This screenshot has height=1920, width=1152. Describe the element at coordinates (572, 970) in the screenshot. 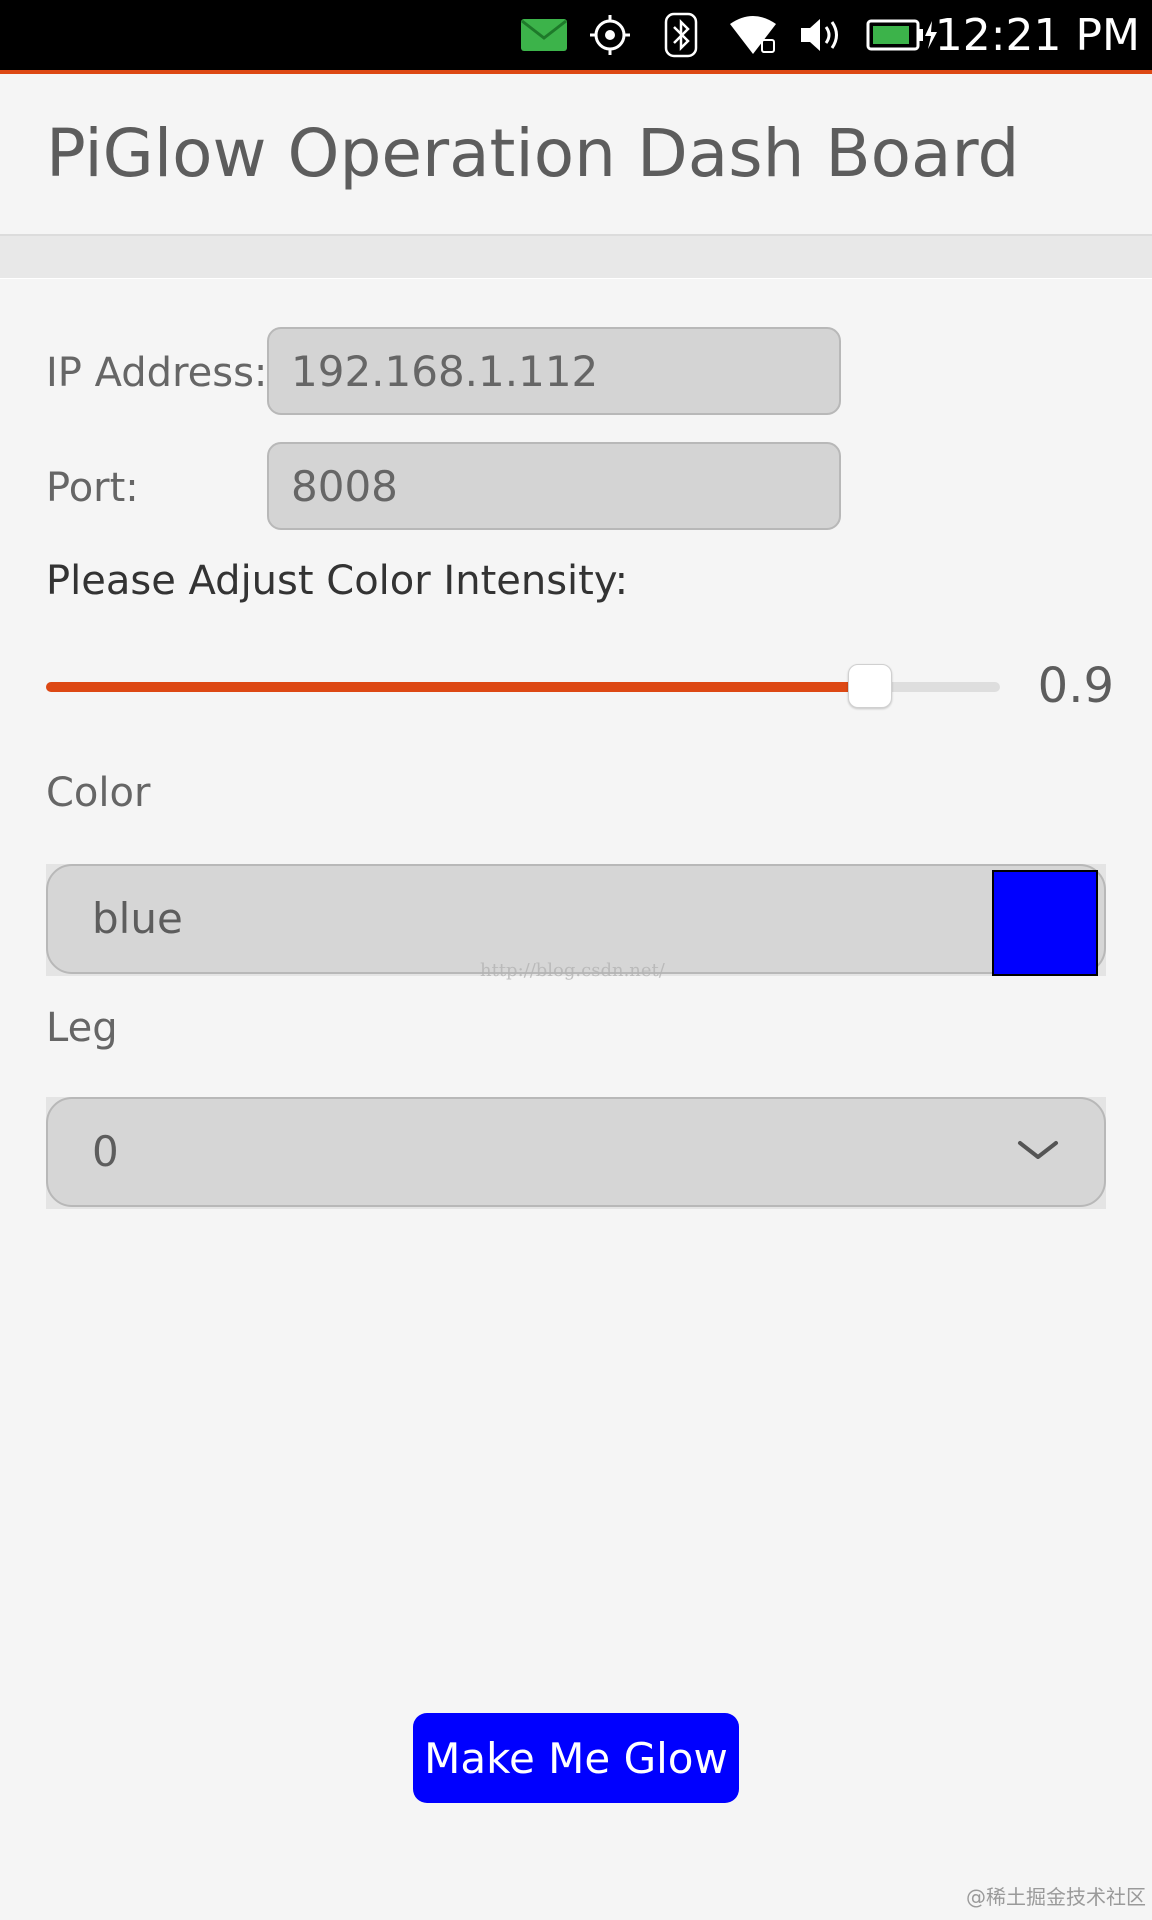

I see `watermark: http://blog.csdn.net/` at that location.